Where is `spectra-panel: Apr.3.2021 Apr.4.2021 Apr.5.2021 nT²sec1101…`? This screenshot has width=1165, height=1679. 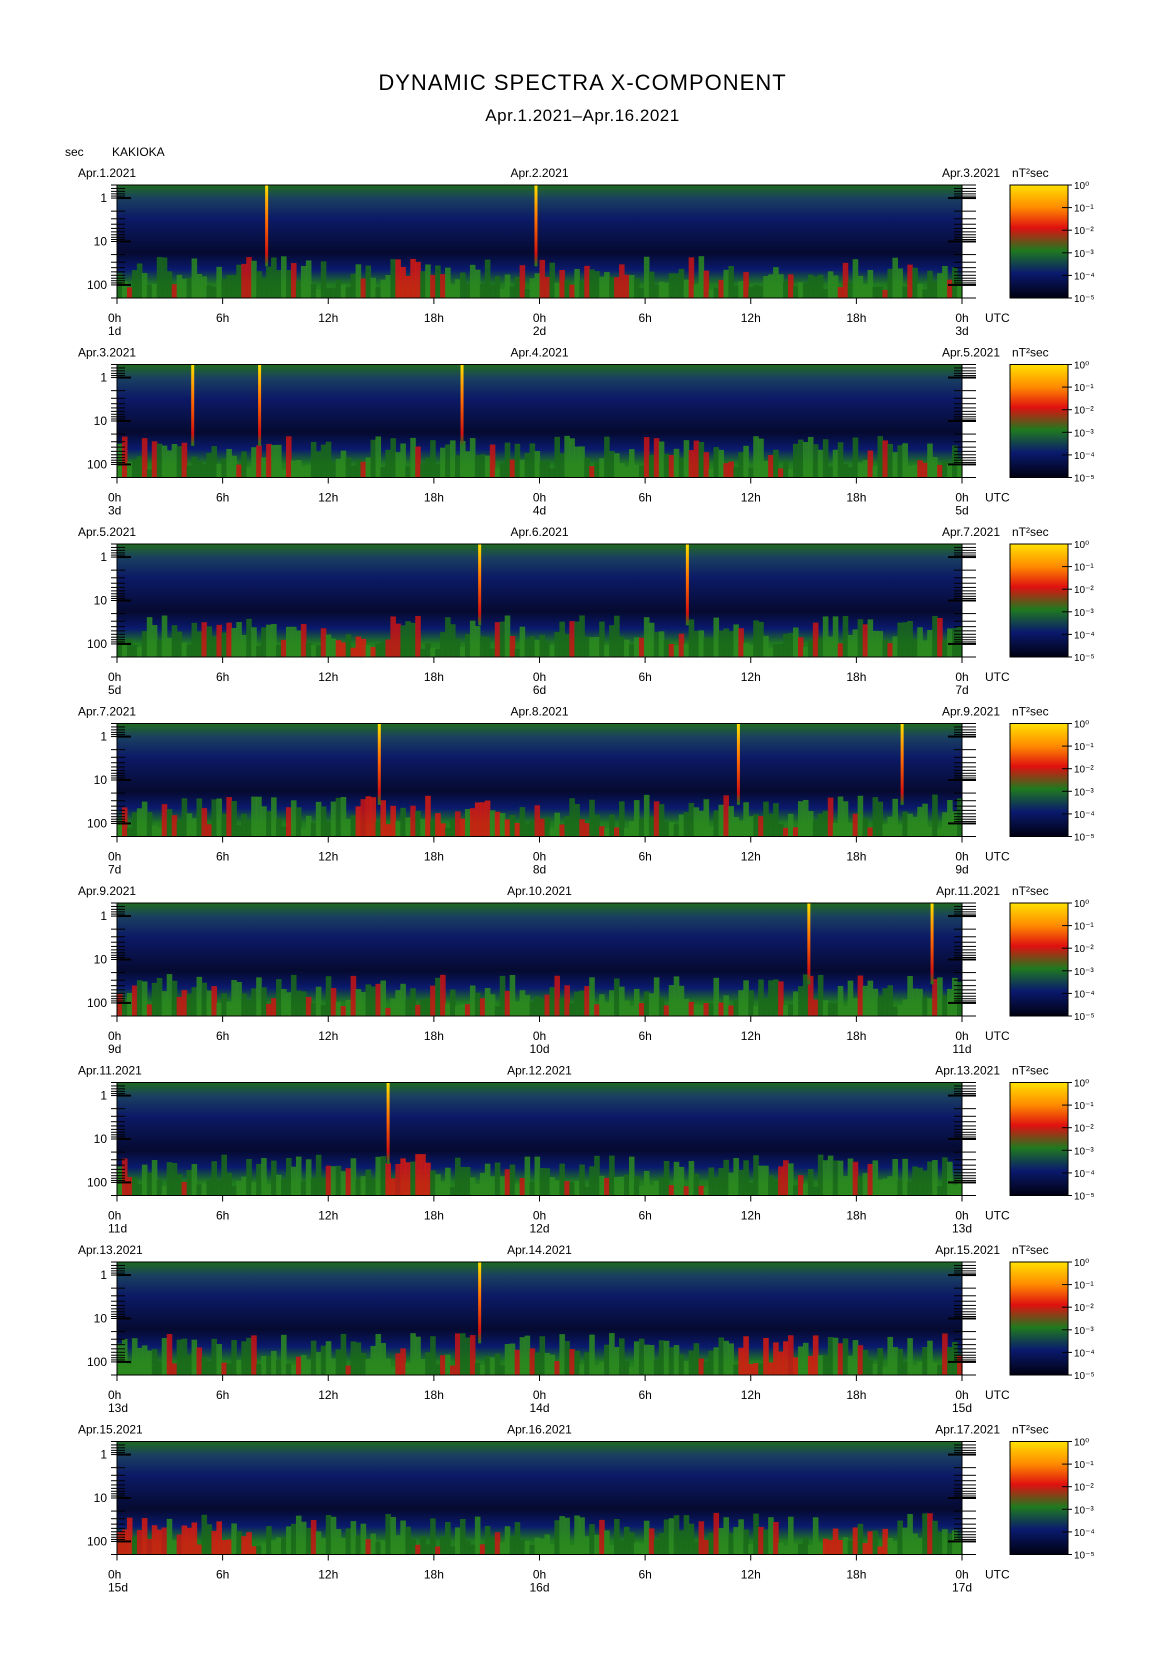 spectra-panel: Apr.3.2021 Apr.4.2021 Apr.5.2021 nT²sec1101… is located at coordinates (586, 432).